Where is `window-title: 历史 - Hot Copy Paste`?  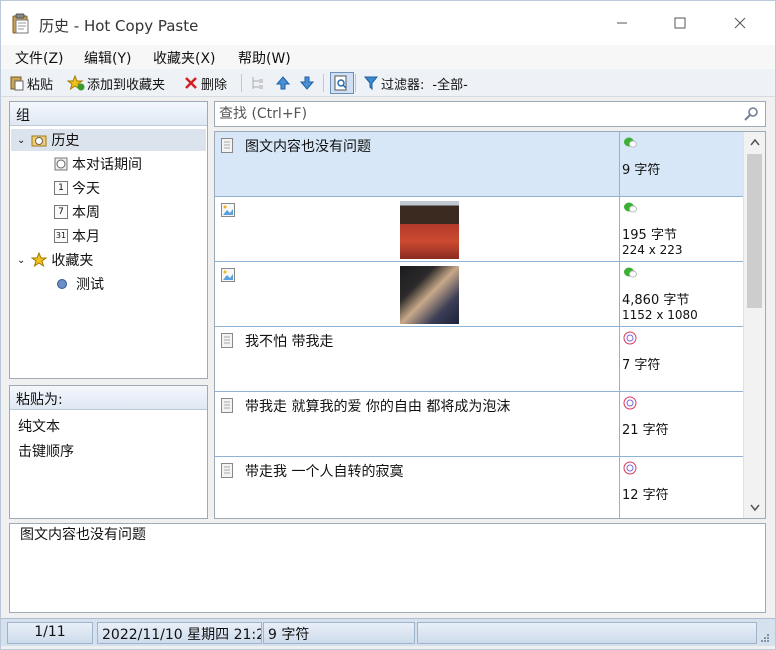
window-title: 历史 - Hot Copy Paste is located at coordinates (119, 26).